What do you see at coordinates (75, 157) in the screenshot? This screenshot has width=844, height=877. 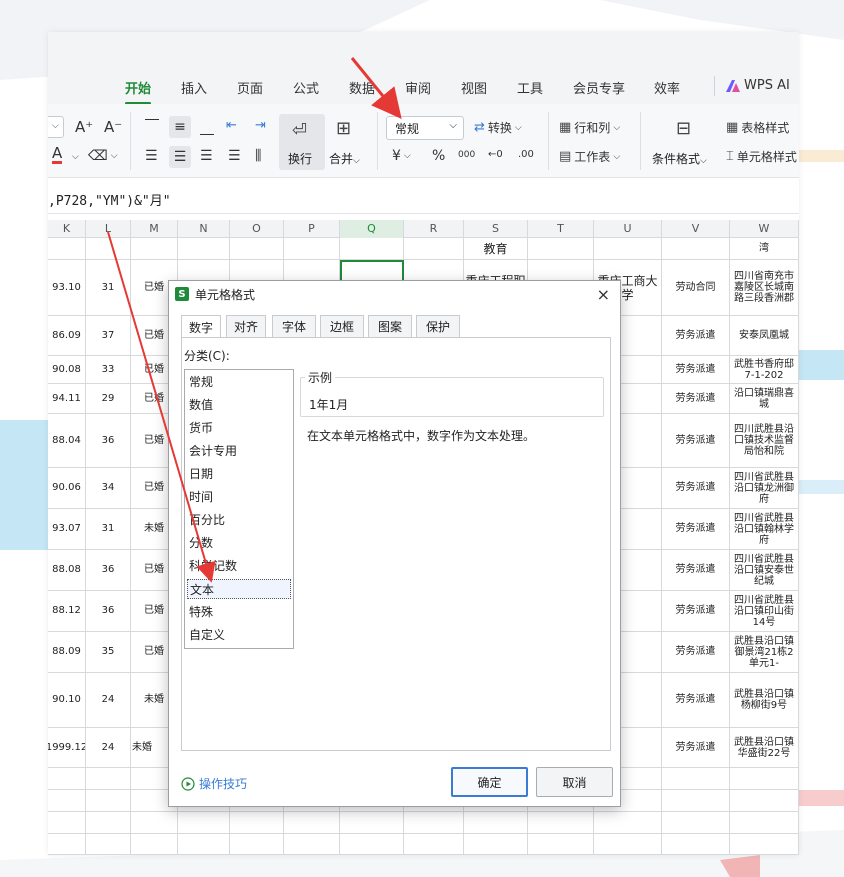 I see `chevron-down-icon: ⌵` at bounding box center [75, 157].